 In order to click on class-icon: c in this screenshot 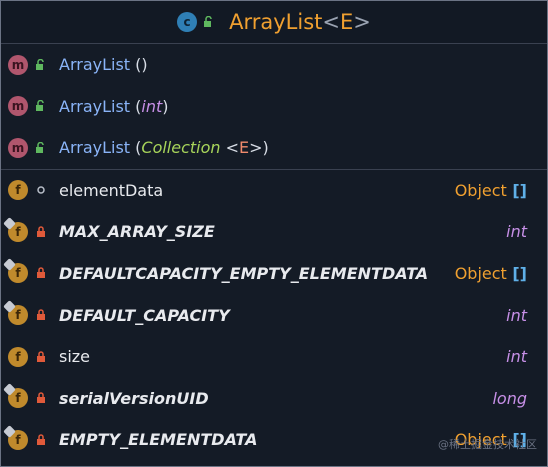, I will do `click(187, 22)`.